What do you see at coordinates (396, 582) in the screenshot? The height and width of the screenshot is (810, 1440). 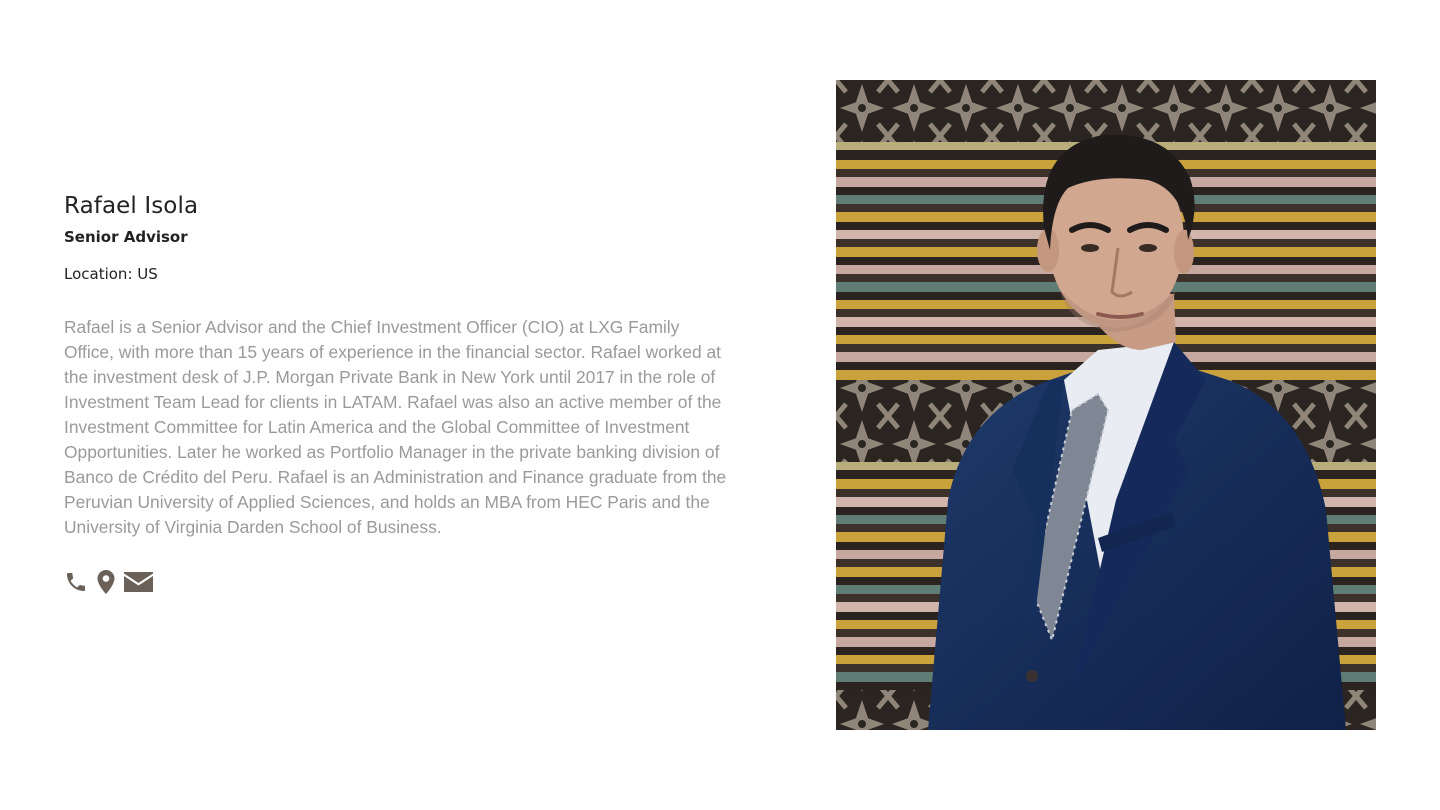 I see `contact-icons` at bounding box center [396, 582].